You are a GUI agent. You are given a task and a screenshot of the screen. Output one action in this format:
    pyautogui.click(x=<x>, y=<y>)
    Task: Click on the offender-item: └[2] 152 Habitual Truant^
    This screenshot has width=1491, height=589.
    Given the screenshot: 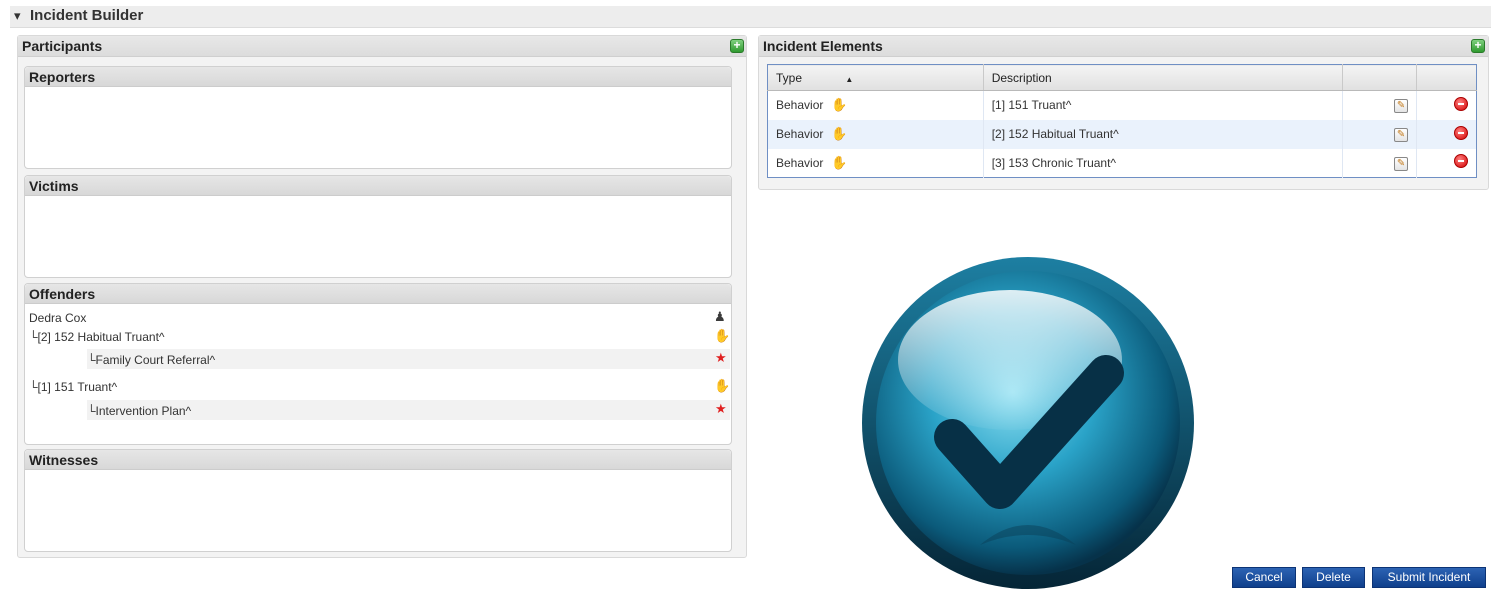 What is the action you would take?
    pyautogui.click(x=97, y=337)
    